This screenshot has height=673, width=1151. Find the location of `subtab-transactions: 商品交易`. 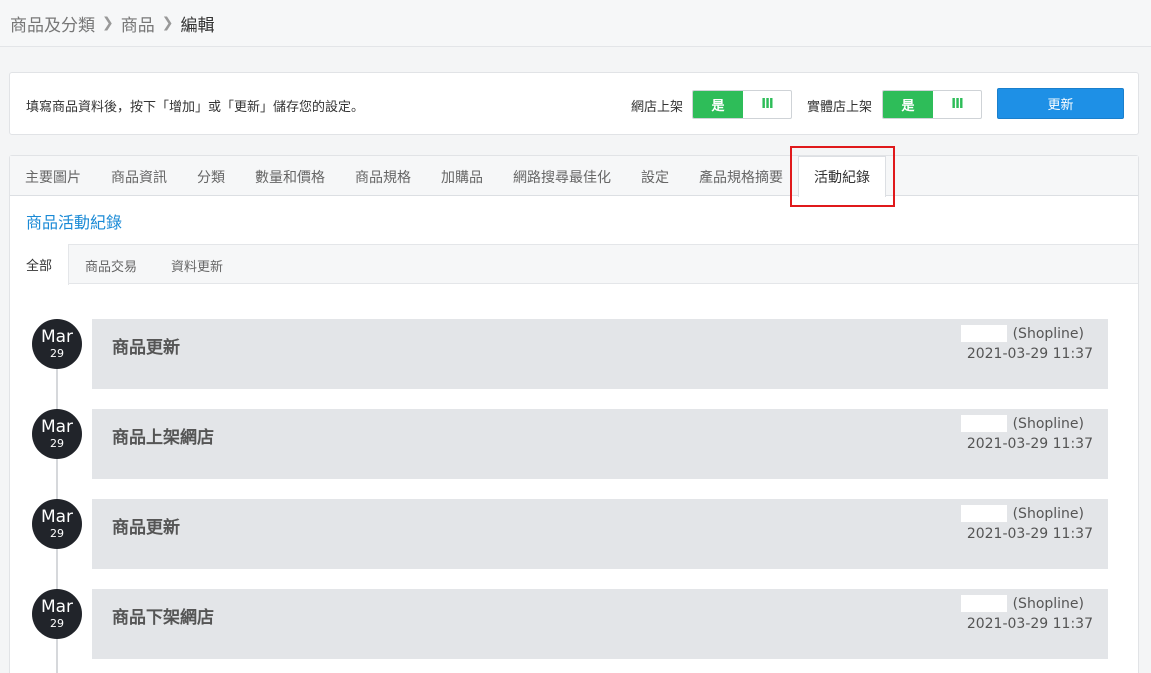

subtab-transactions: 商品交易 is located at coordinates (111, 265).